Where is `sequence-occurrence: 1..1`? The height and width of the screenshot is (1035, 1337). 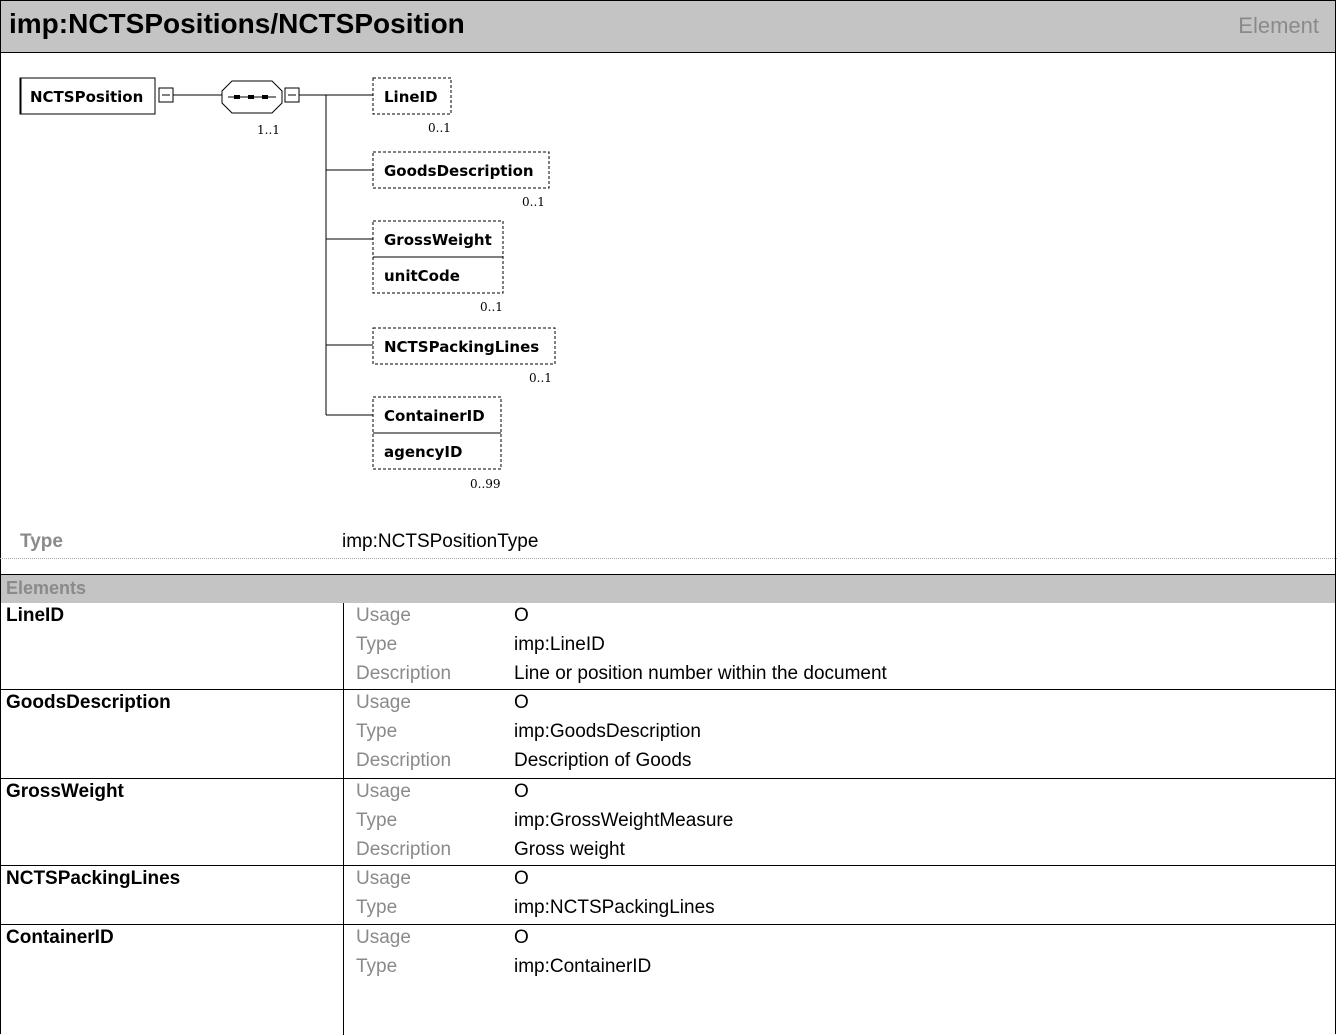 sequence-occurrence: 1..1 is located at coordinates (268, 130).